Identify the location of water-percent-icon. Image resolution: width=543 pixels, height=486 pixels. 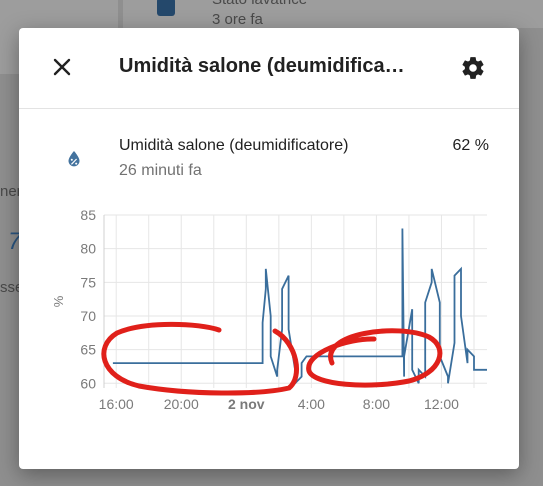
(74, 158).